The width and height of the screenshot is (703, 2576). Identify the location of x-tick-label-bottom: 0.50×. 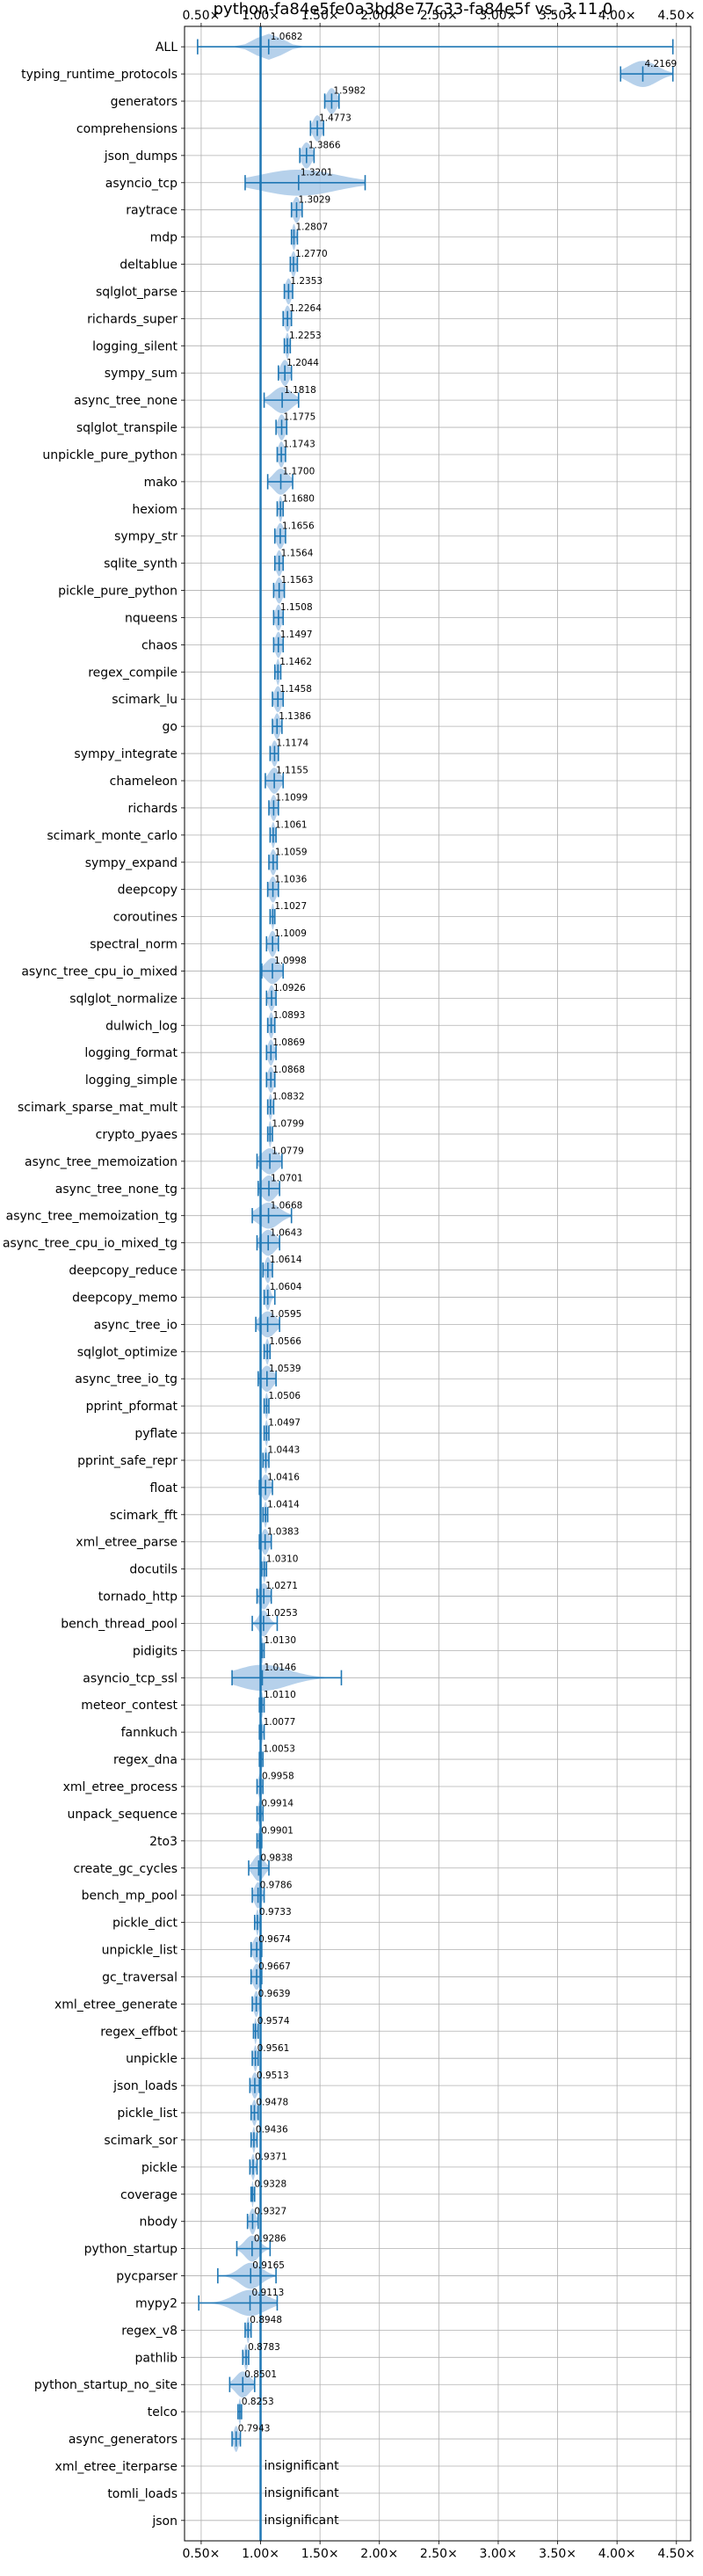
(201, 2554).